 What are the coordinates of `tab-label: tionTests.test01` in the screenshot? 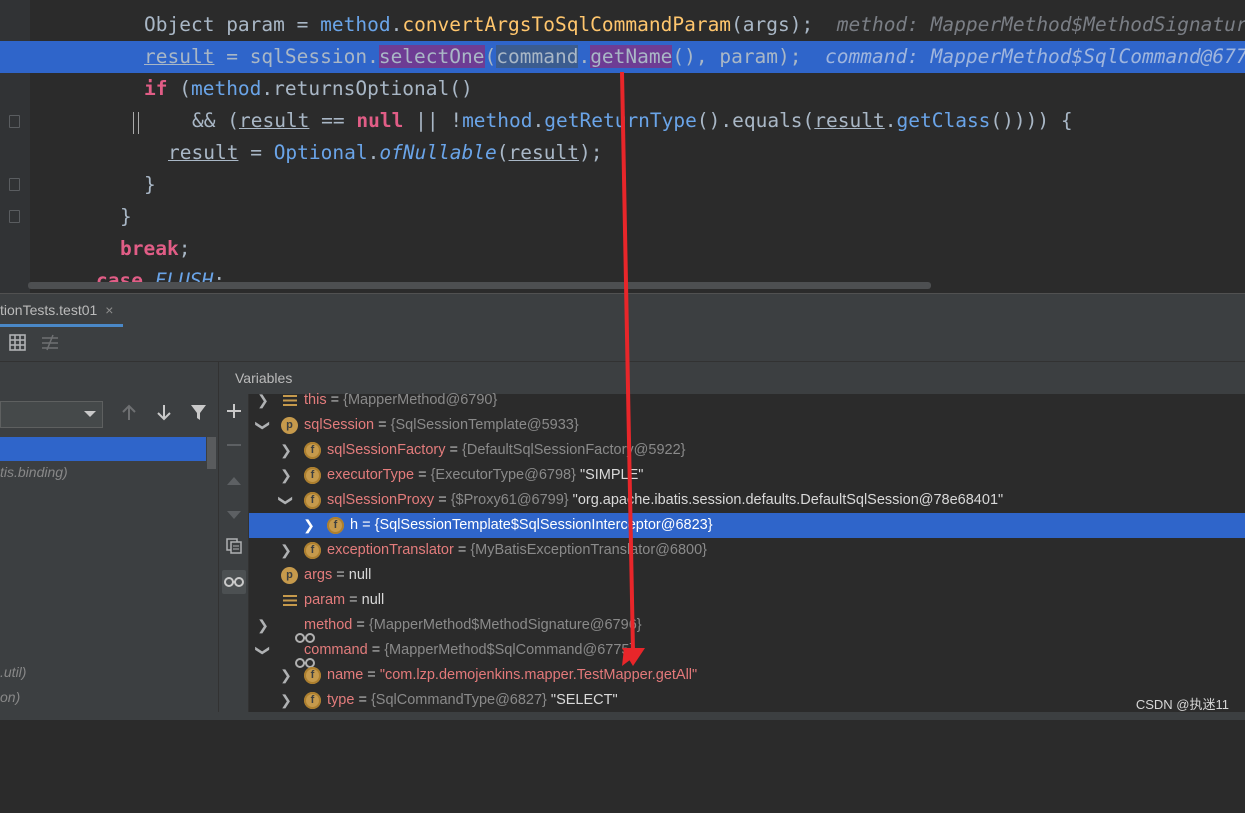 It's located at (49, 310).